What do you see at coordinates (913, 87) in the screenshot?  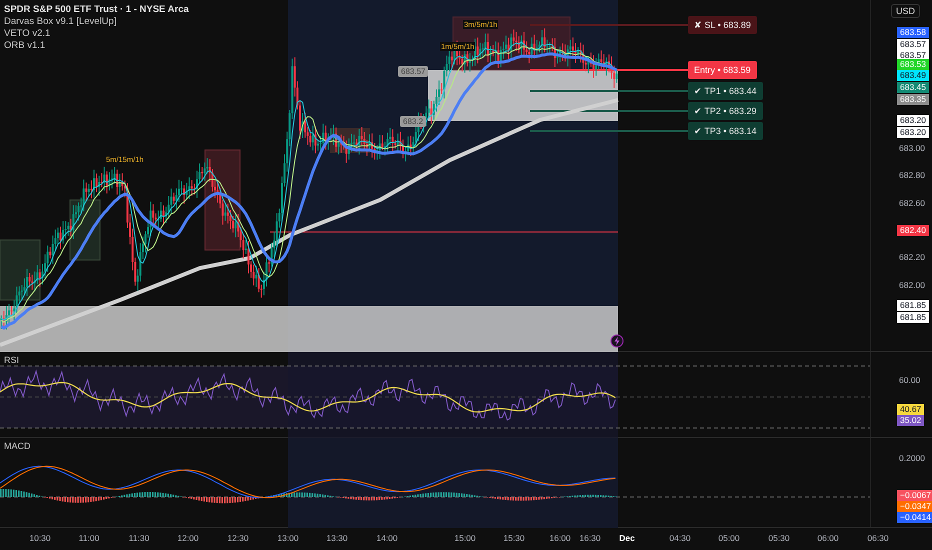 I see `price-tag: 683.45` at bounding box center [913, 87].